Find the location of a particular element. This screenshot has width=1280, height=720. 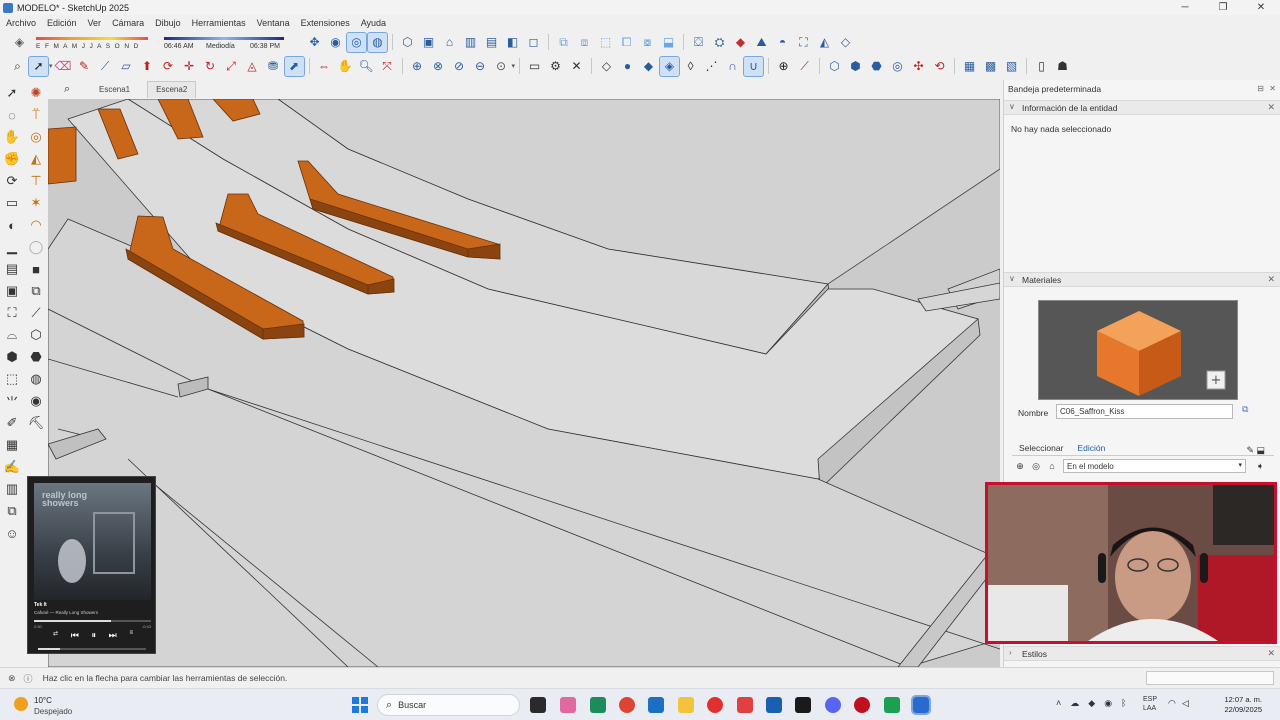

next-icon: ⏭ is located at coordinates (113, 635).